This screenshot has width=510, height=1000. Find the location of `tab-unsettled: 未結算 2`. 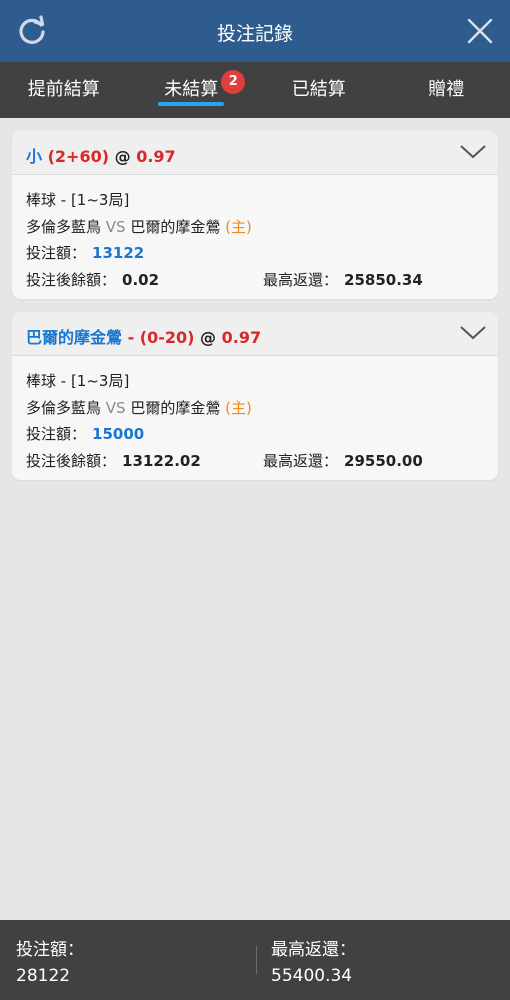

tab-unsettled: 未結算 2 is located at coordinates (192, 90).